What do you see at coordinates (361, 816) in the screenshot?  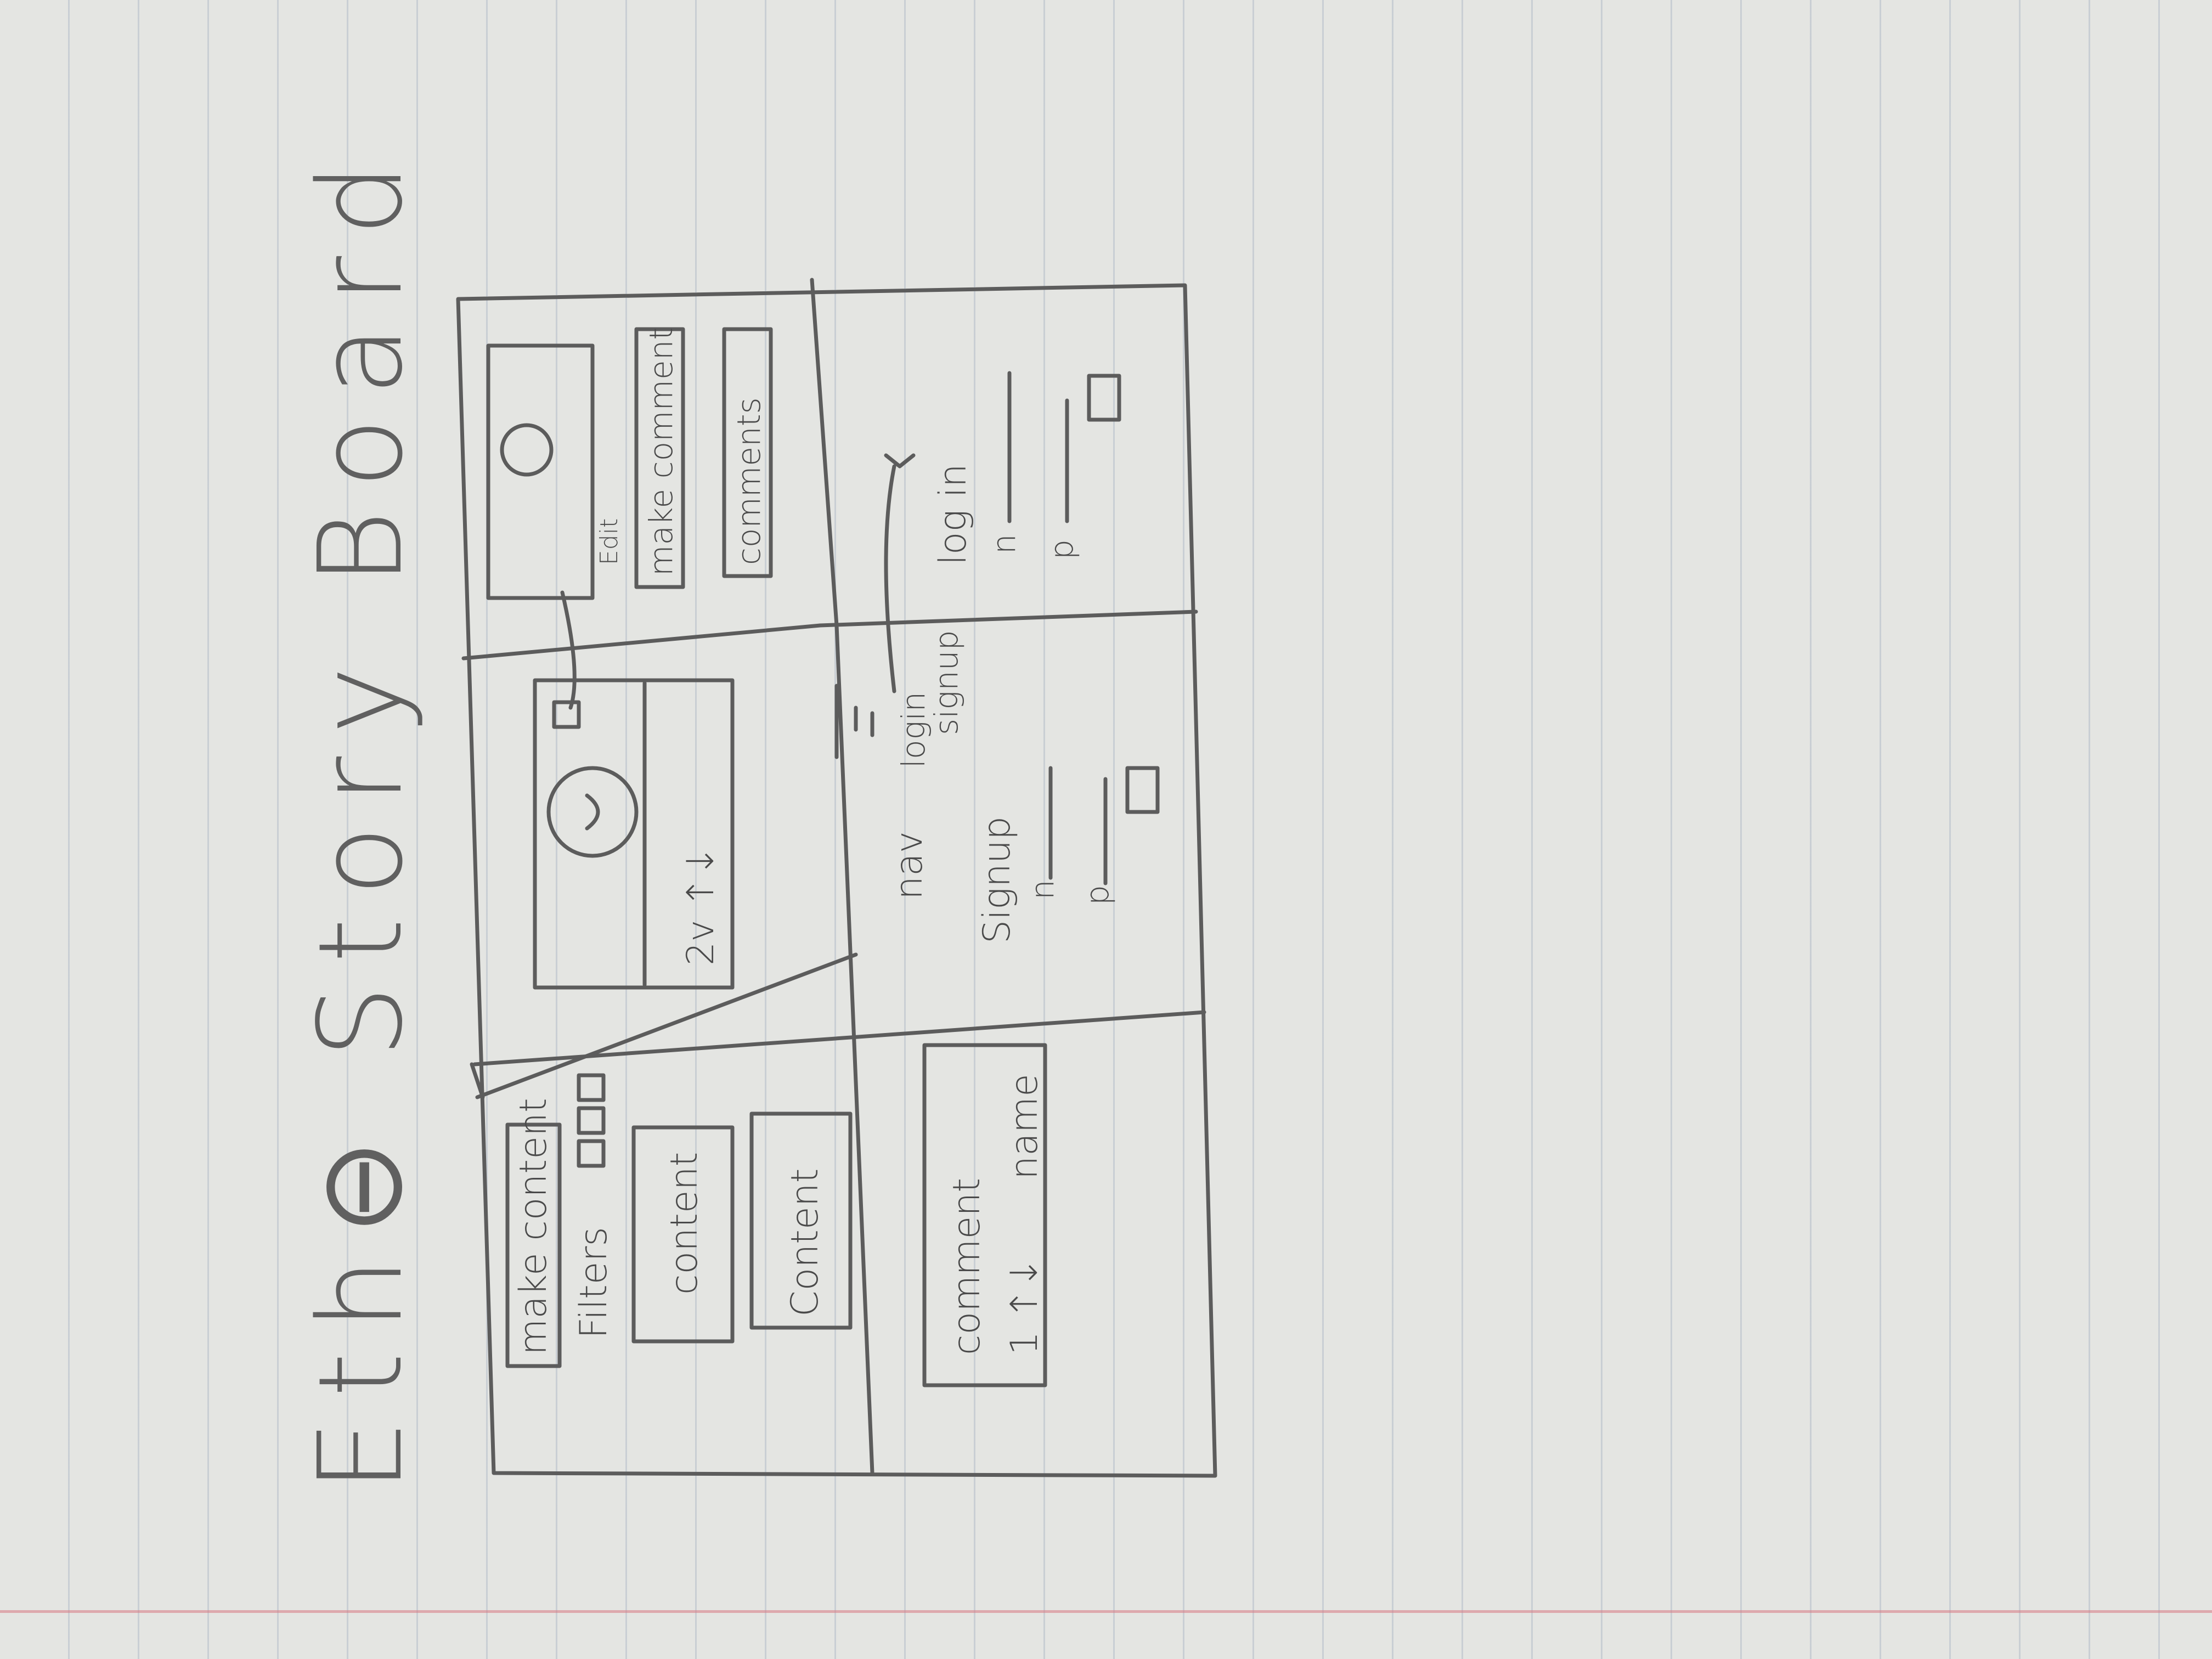 I see `storyboard-title: Eth⊖ Story Board` at bounding box center [361, 816].